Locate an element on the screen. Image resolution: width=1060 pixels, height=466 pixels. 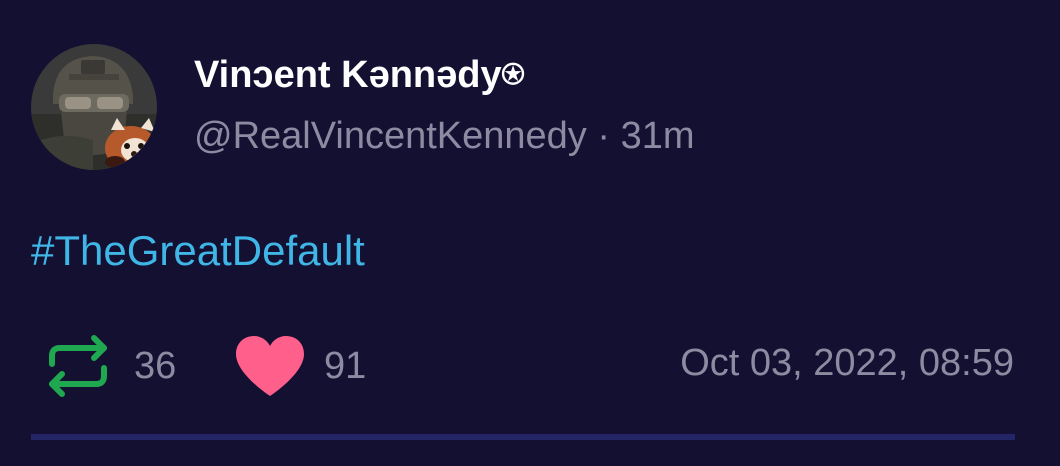
author-meta: @RealVincentKennedy · 31m is located at coordinates (444, 136).